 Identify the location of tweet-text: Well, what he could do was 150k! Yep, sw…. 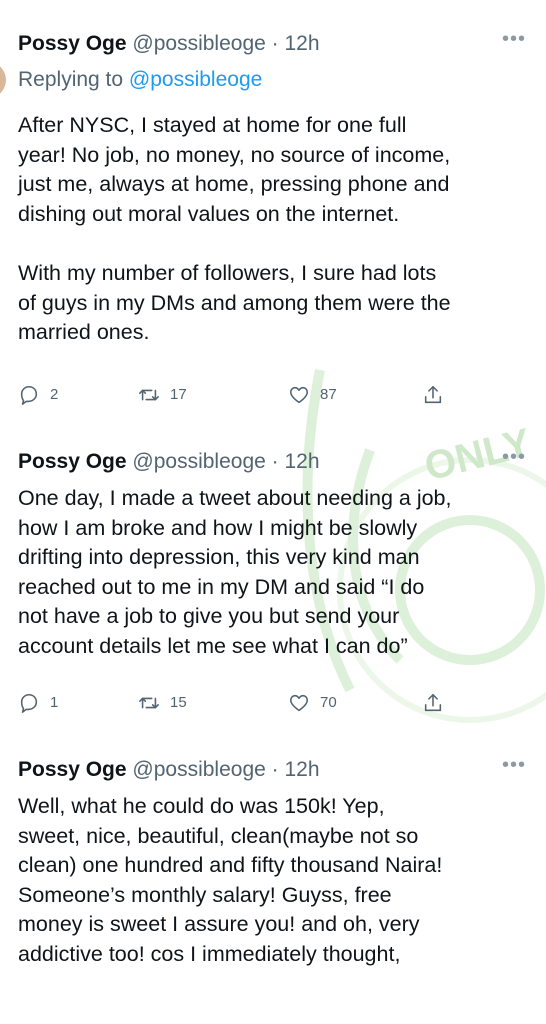
(230, 880).